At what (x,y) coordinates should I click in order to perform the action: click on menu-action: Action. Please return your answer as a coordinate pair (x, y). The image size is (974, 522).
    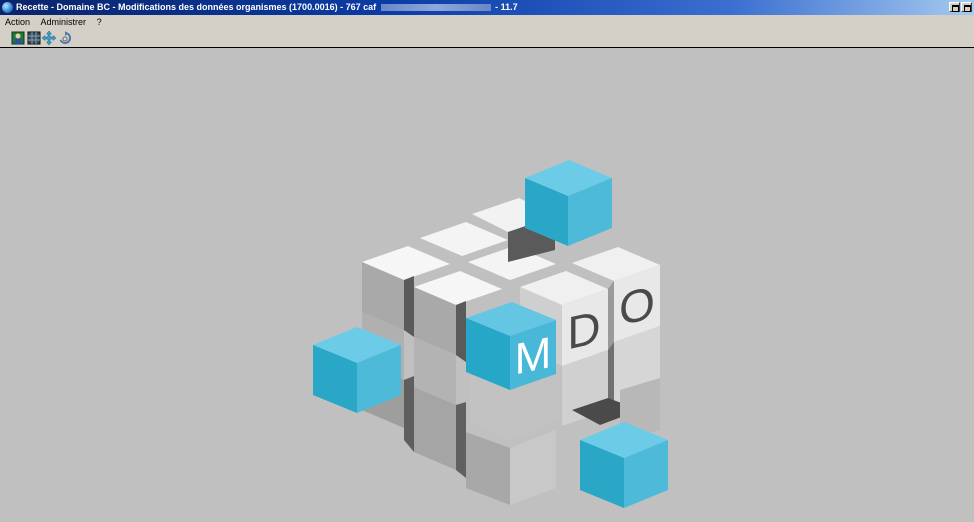
    Looking at the image, I should click on (17, 22).